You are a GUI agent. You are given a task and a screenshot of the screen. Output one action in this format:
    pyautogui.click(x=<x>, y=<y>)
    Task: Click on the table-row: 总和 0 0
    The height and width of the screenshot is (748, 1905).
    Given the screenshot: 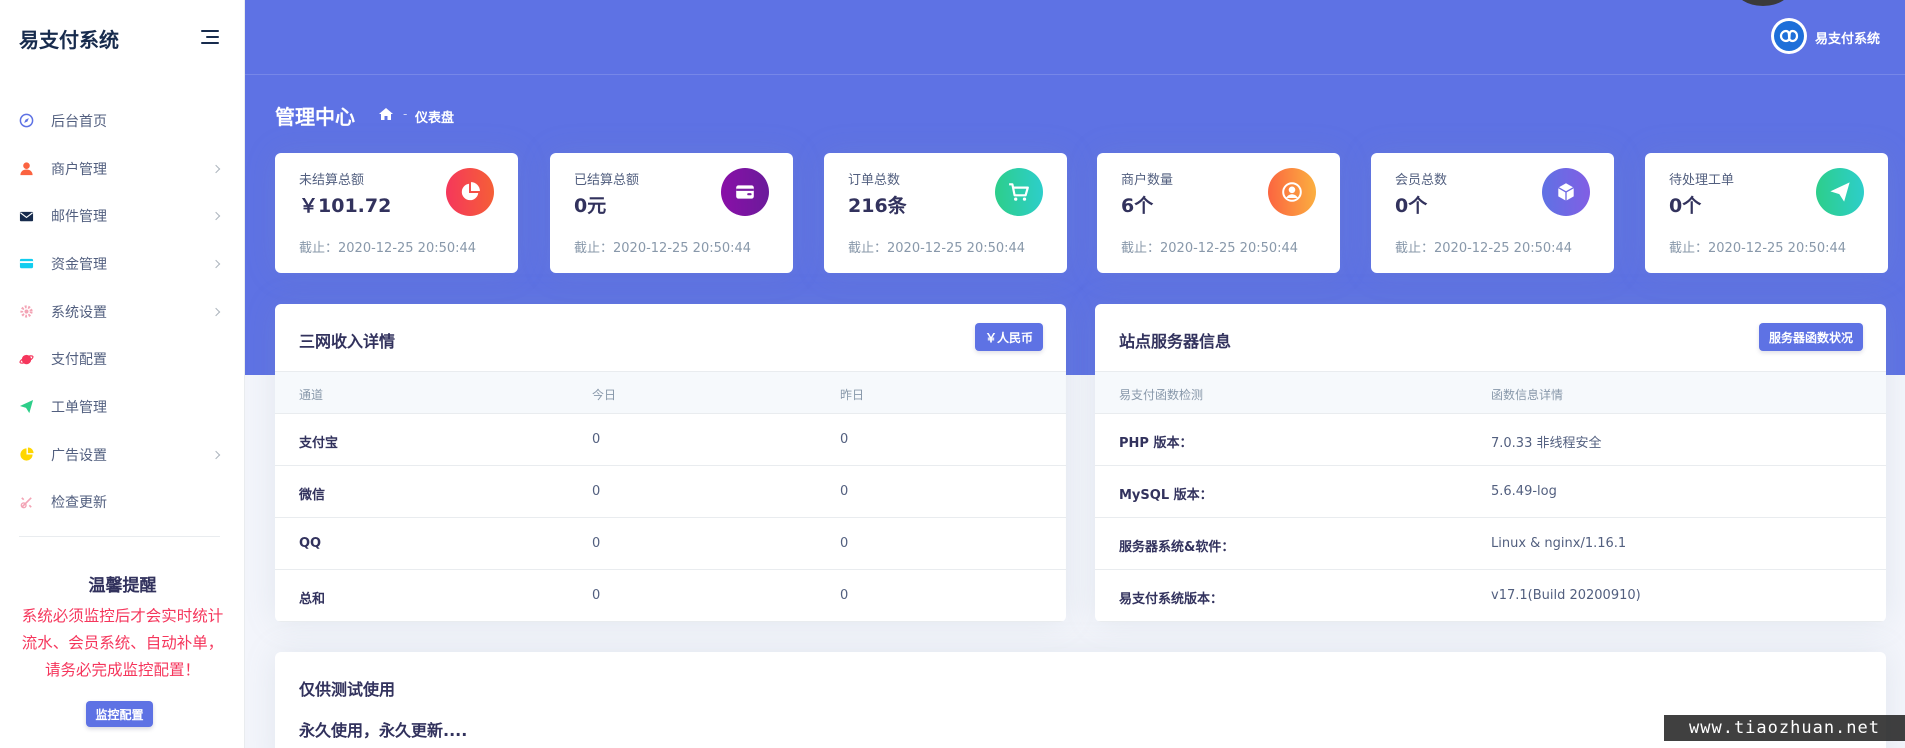 What is the action you would take?
    pyautogui.click(x=670, y=596)
    